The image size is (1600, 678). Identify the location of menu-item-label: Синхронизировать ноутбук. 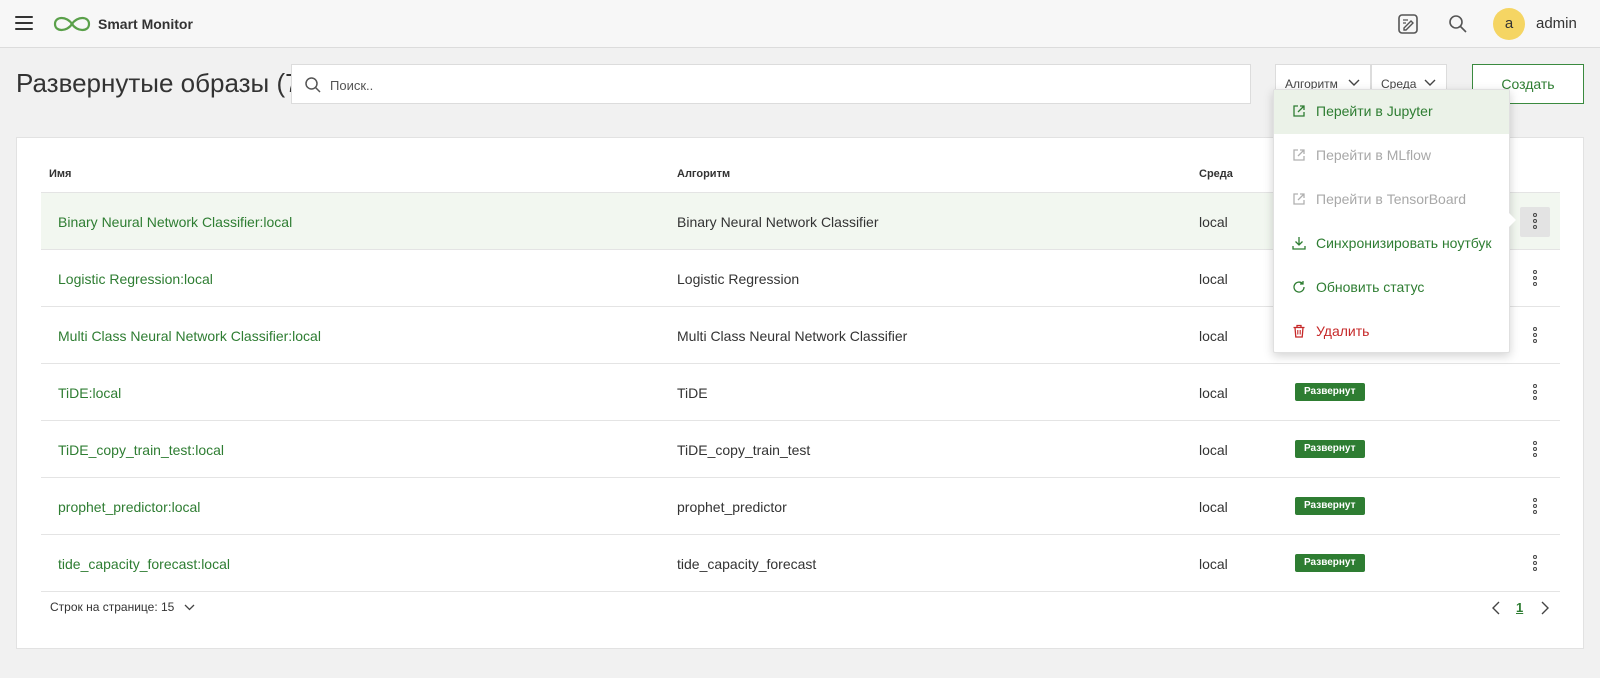
(1404, 243).